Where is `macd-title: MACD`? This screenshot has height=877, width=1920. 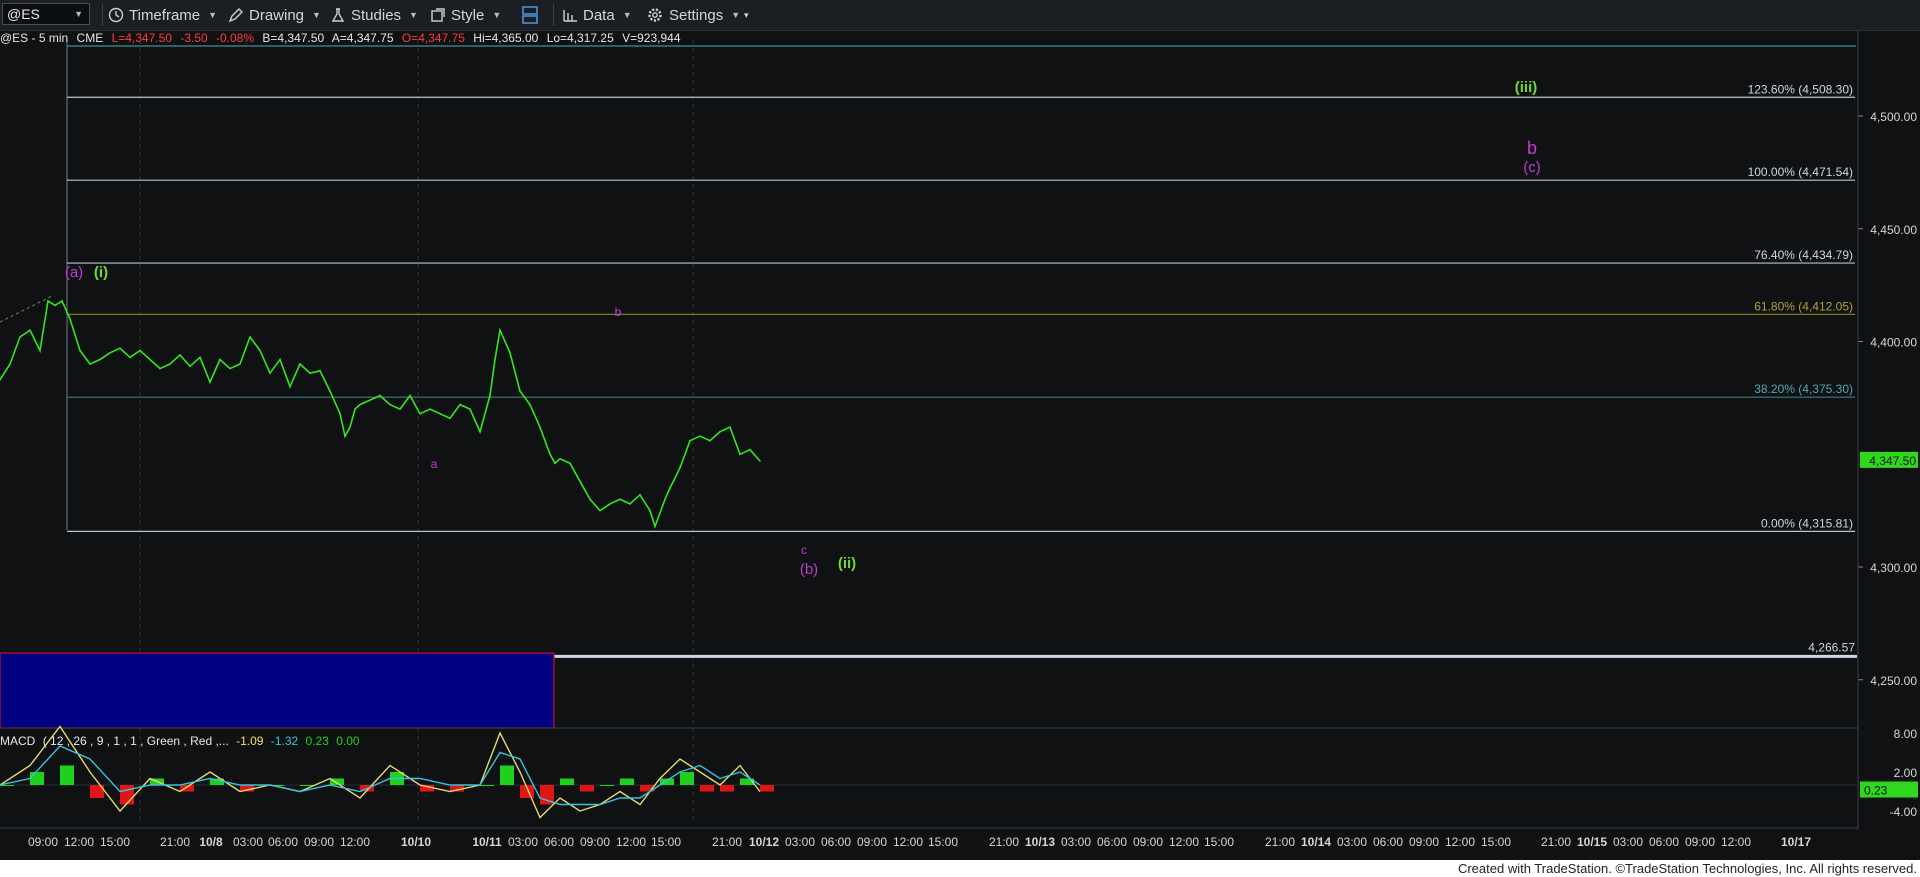 macd-title: MACD is located at coordinates (18, 741).